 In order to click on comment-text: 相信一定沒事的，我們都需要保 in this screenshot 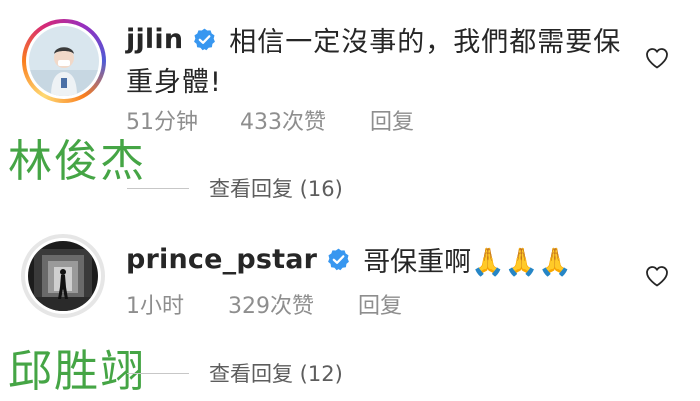, I will do `click(425, 42)`.